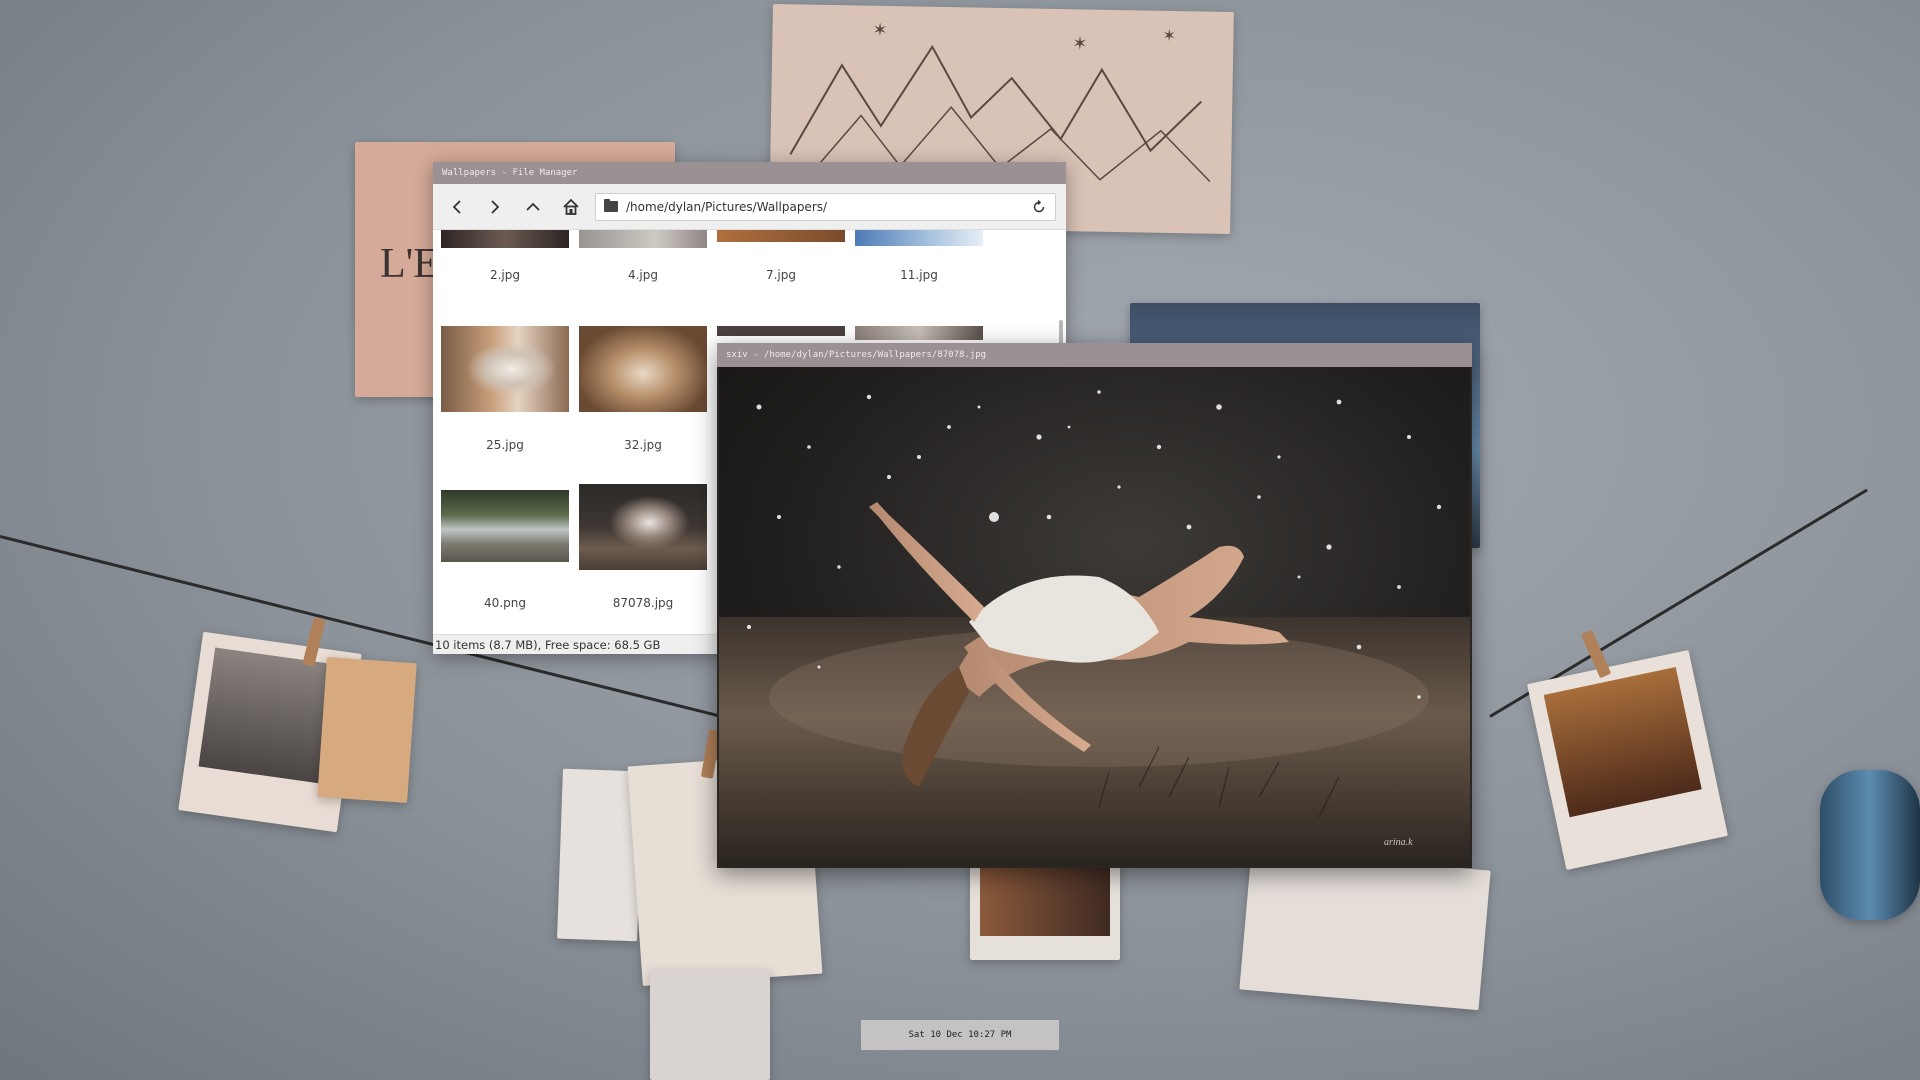 Image resolution: width=1920 pixels, height=1080 pixels. I want to click on wallpaper-polaroid-right, so click(1627, 760).